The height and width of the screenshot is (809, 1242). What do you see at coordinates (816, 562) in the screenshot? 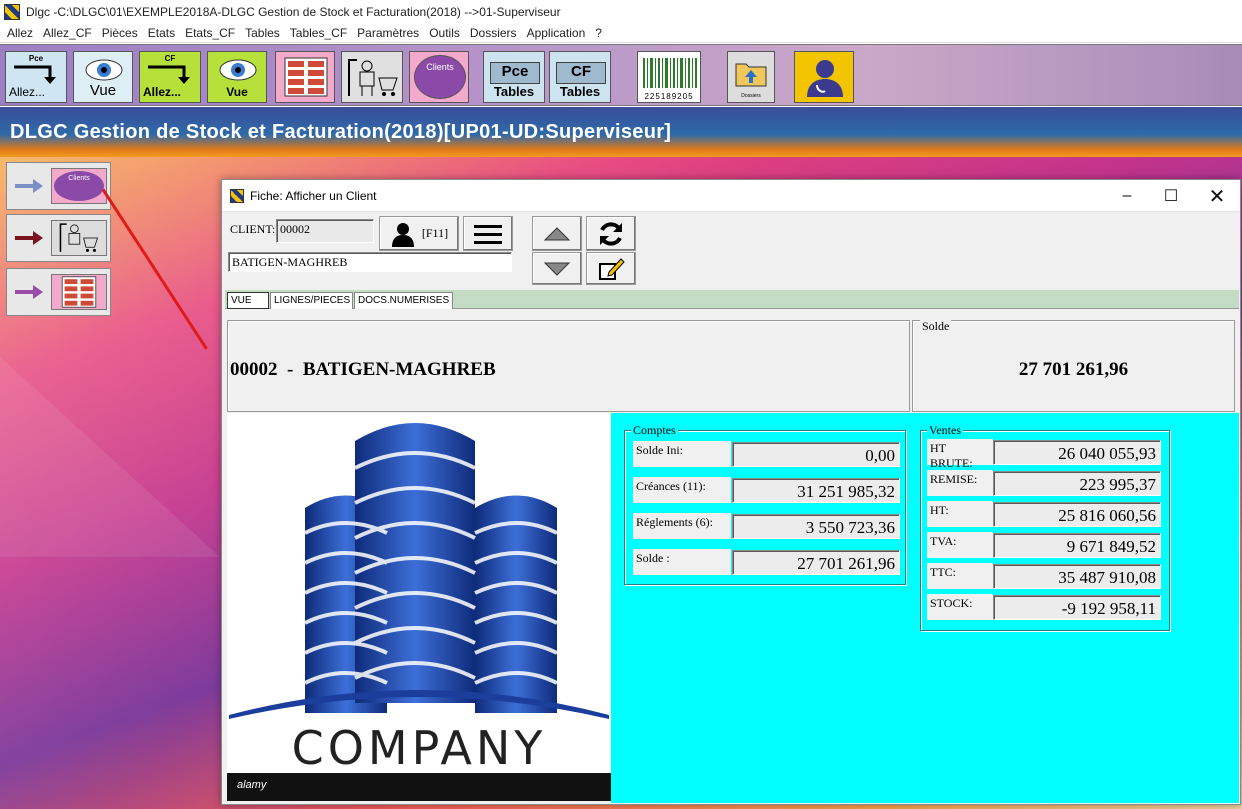
I see `comptes-value-solde: 27 701 261,96` at bounding box center [816, 562].